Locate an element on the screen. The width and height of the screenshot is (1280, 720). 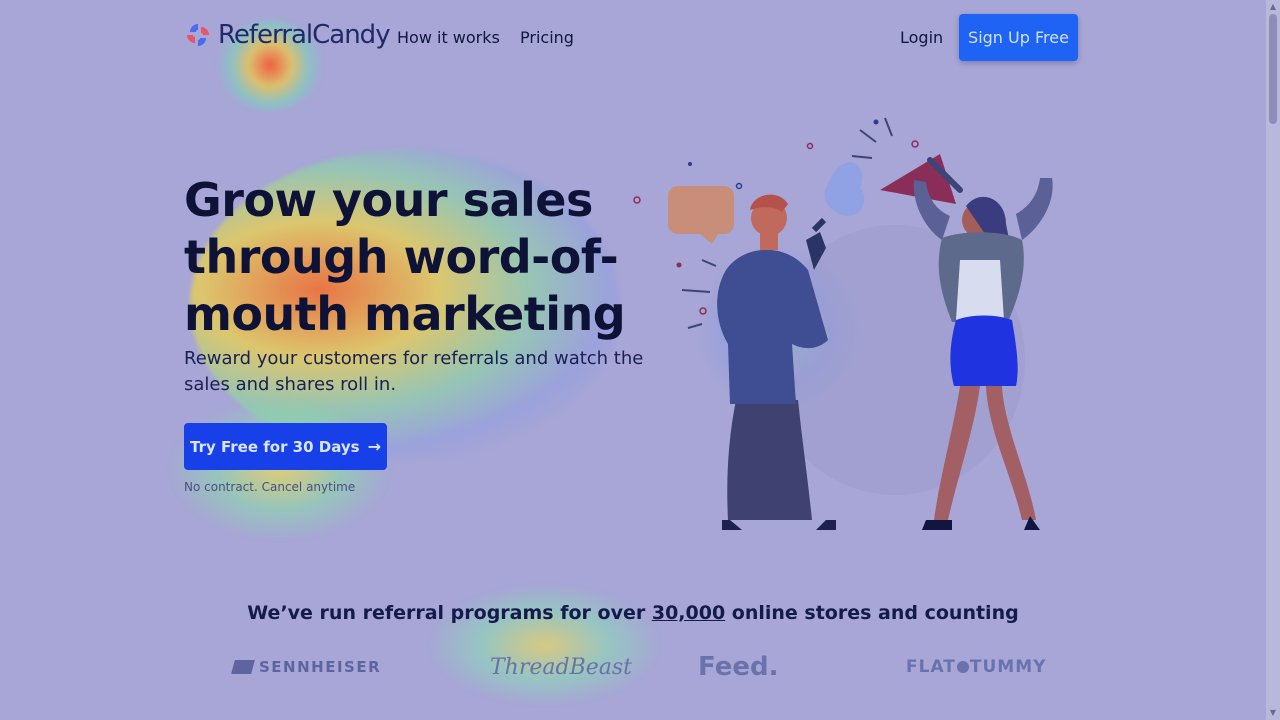
no-contract-note: No contract. Cancel anytime is located at coordinates (270, 487).